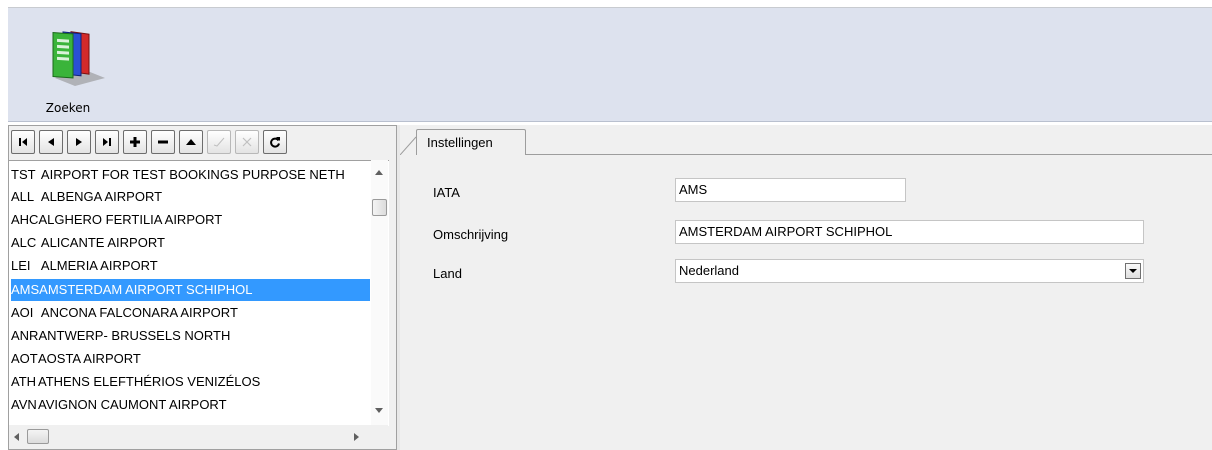  Describe the element at coordinates (68, 108) in the screenshot. I see `search-button-label: Zoeken` at that location.